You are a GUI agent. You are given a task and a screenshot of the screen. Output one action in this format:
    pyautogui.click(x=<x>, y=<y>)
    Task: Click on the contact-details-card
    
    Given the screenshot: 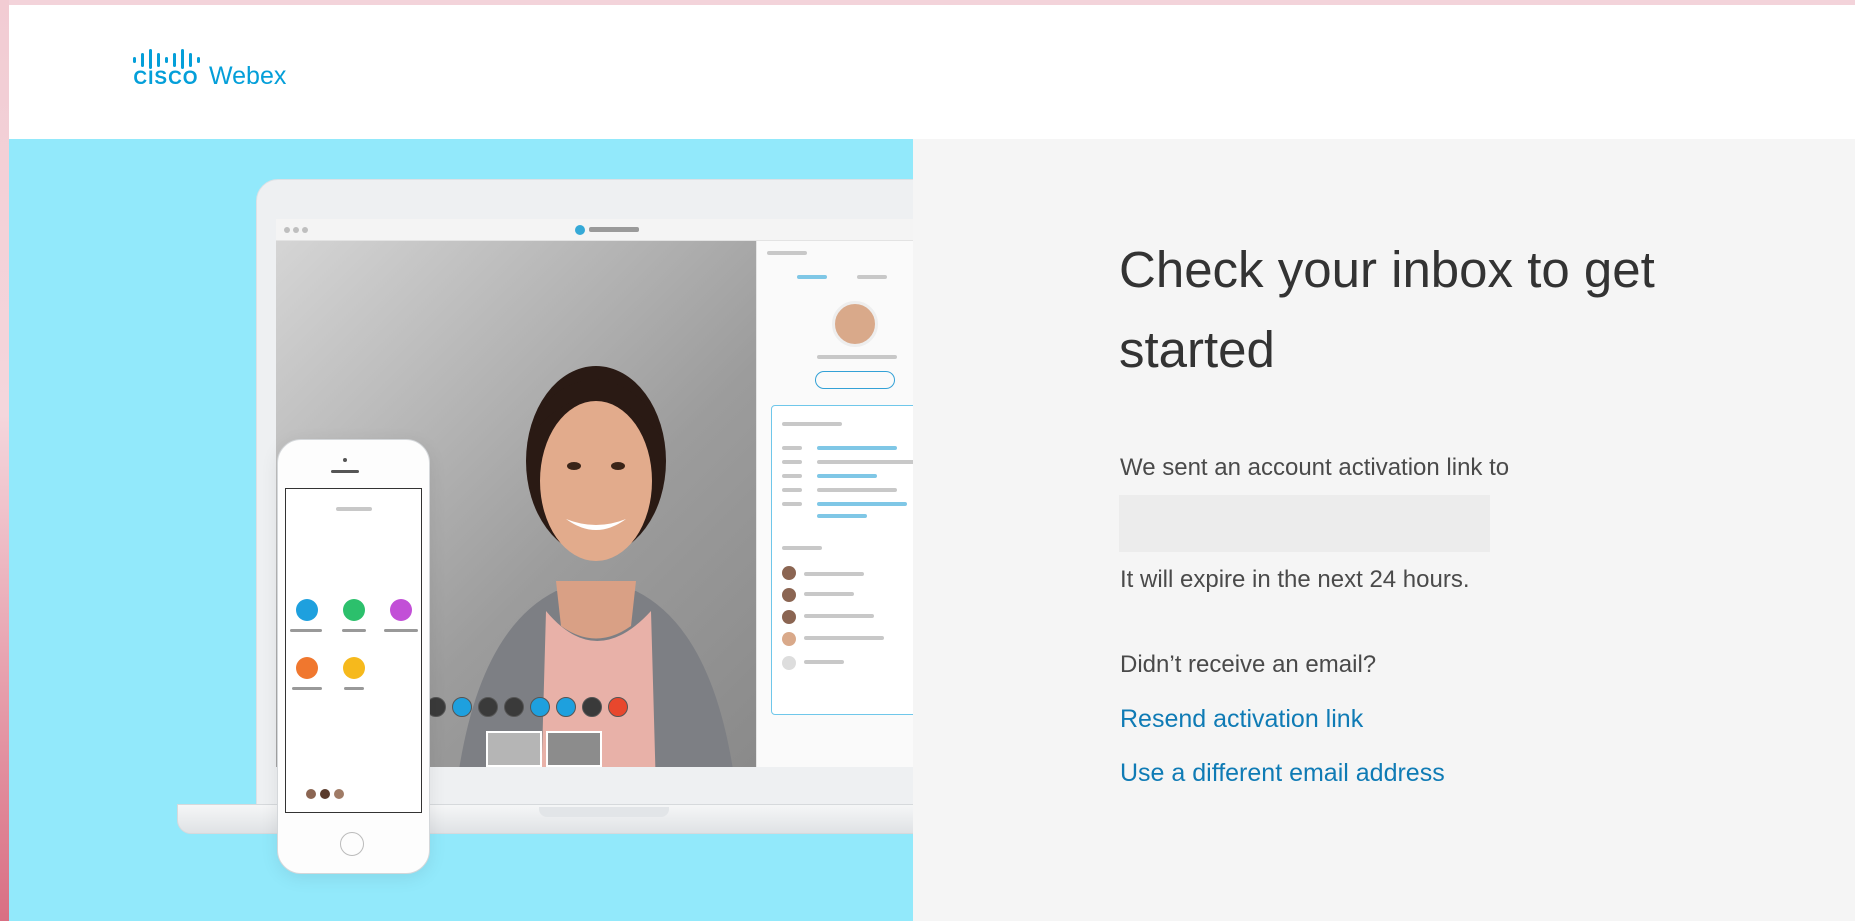 What is the action you would take?
    pyautogui.click(x=842, y=560)
    